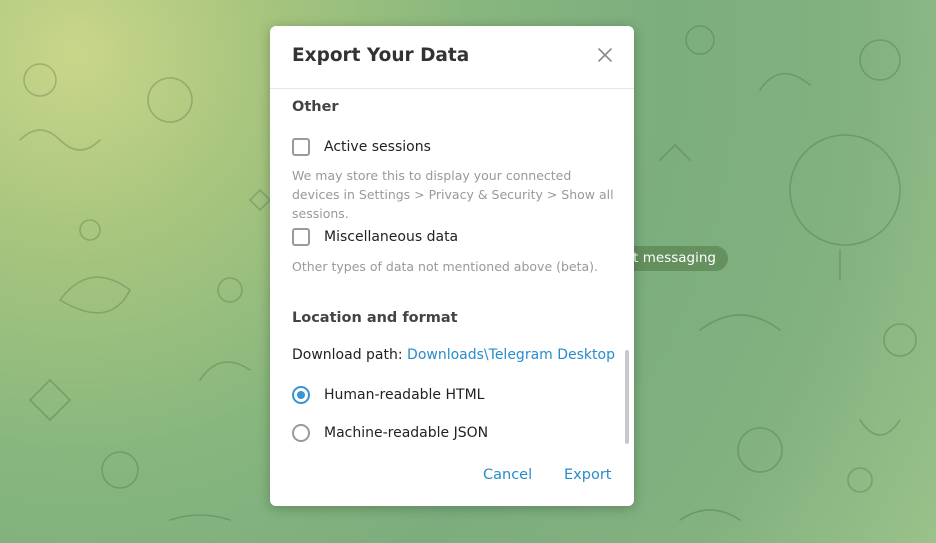 The width and height of the screenshot is (936, 543). Describe the element at coordinates (587, 475) in the screenshot. I see `export-button: Export` at that location.